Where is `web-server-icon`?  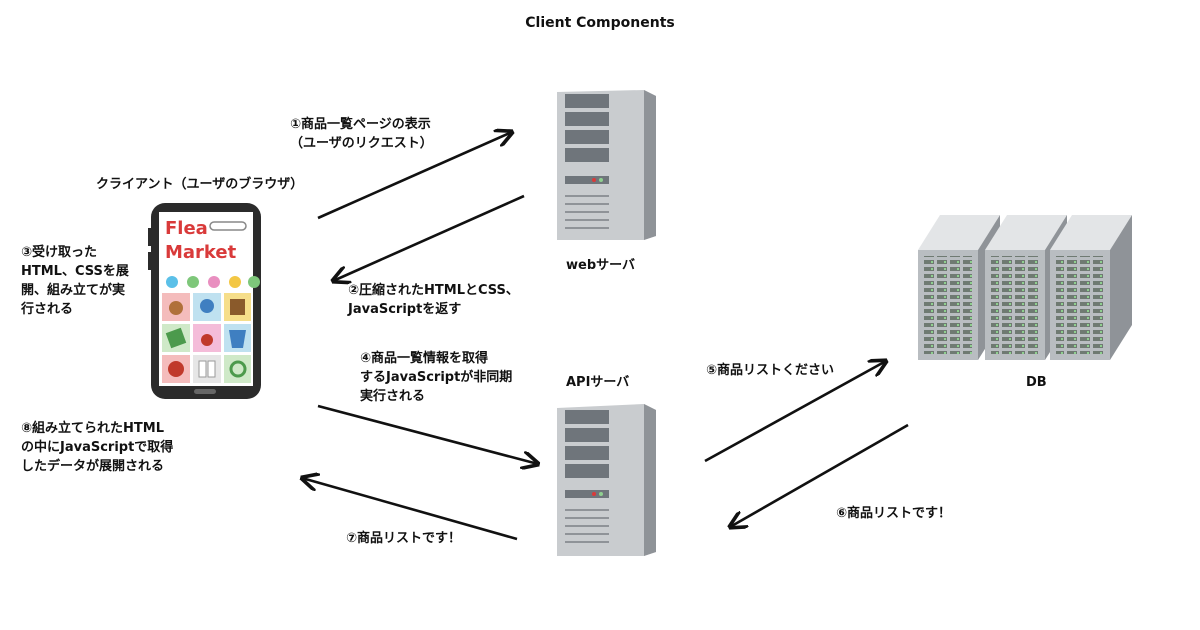 web-server-icon is located at coordinates (606, 165).